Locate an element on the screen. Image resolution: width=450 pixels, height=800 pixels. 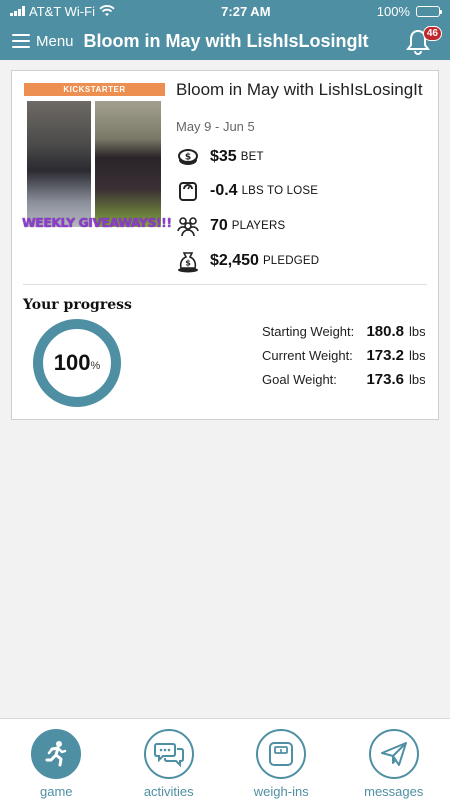
stat-unit: PLEDGED is located at coordinates (291, 261).